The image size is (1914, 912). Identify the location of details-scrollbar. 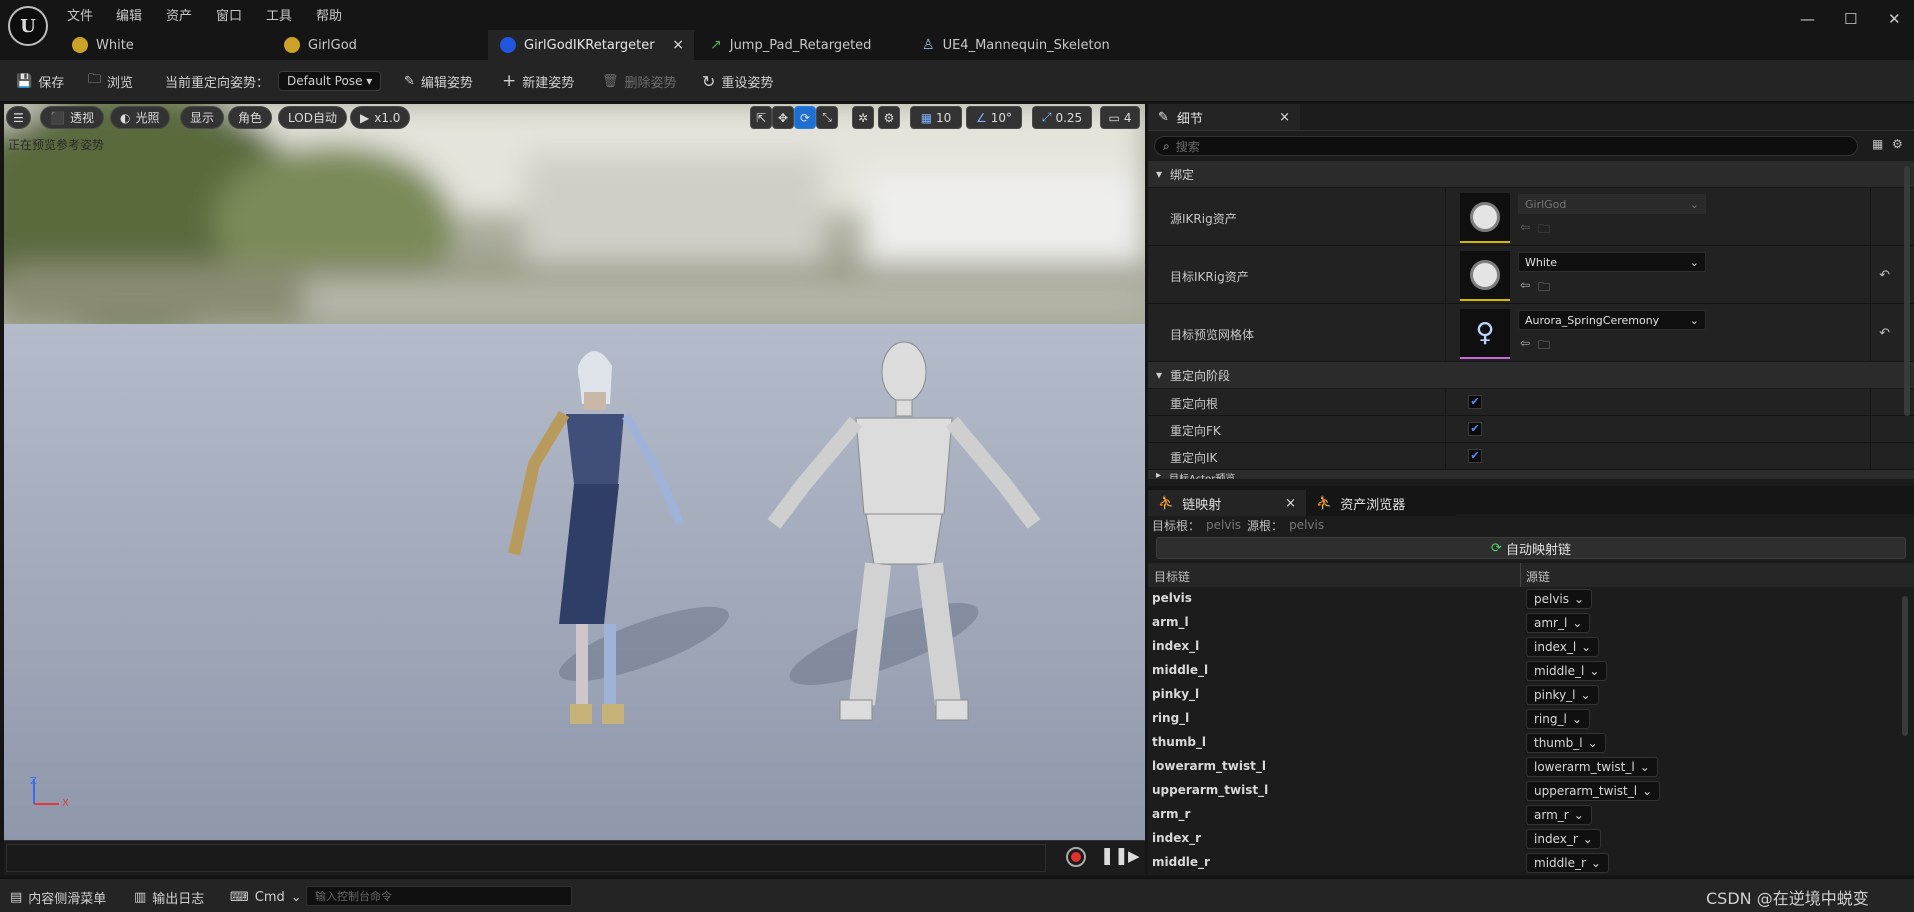
(1907, 291).